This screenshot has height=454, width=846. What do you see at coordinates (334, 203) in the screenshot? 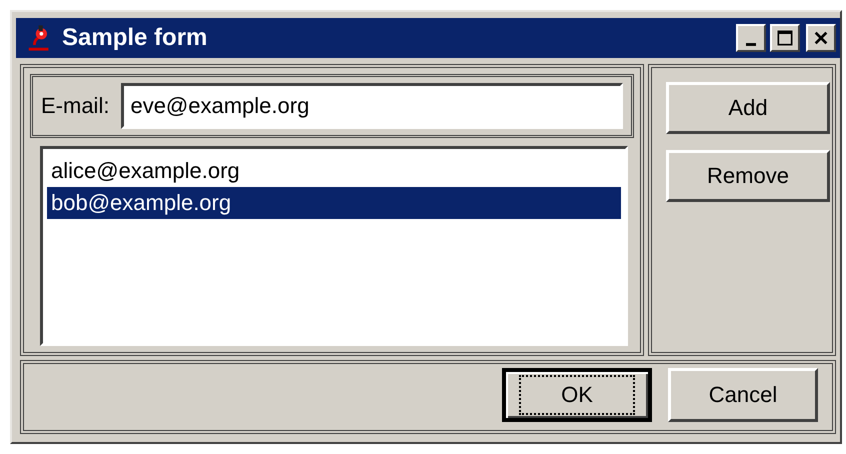
I see `list-item: bob@example.org` at bounding box center [334, 203].